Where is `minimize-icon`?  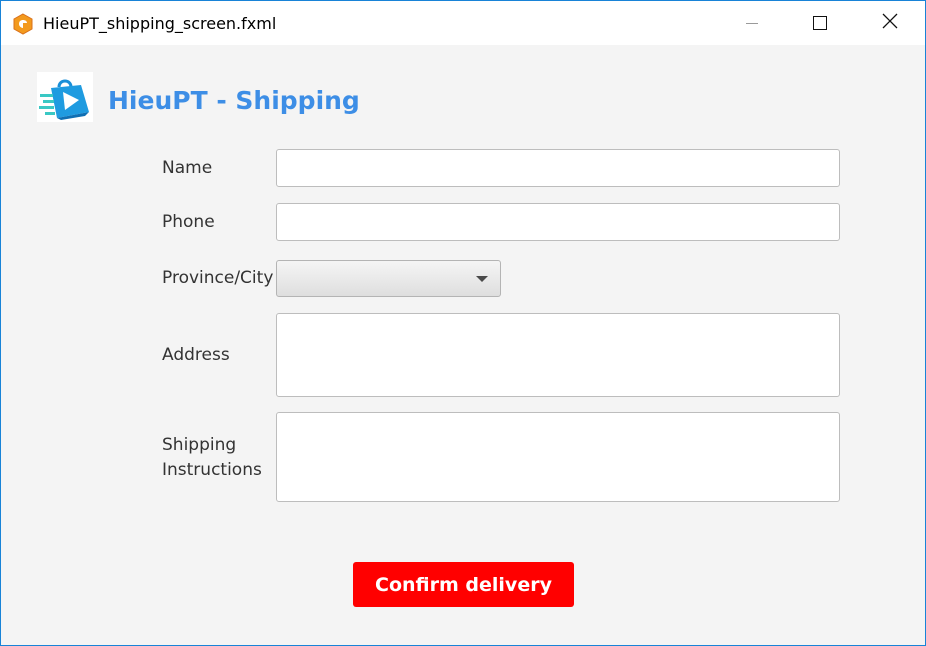
minimize-icon is located at coordinates (752, 23).